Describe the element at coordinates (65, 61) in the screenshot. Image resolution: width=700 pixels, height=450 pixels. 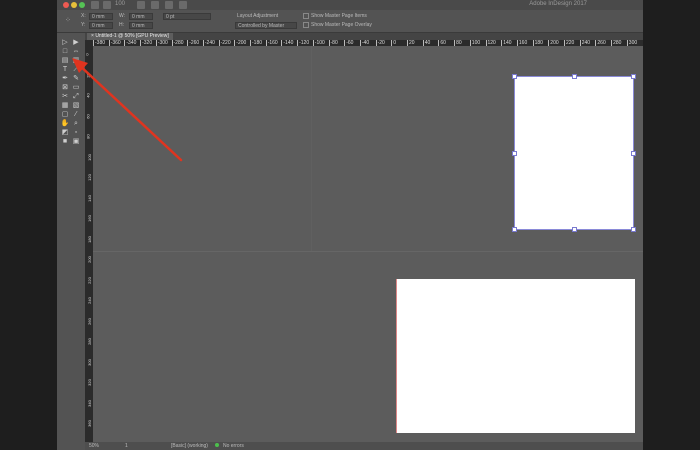
I see `content-collector-tool: ▤` at that location.